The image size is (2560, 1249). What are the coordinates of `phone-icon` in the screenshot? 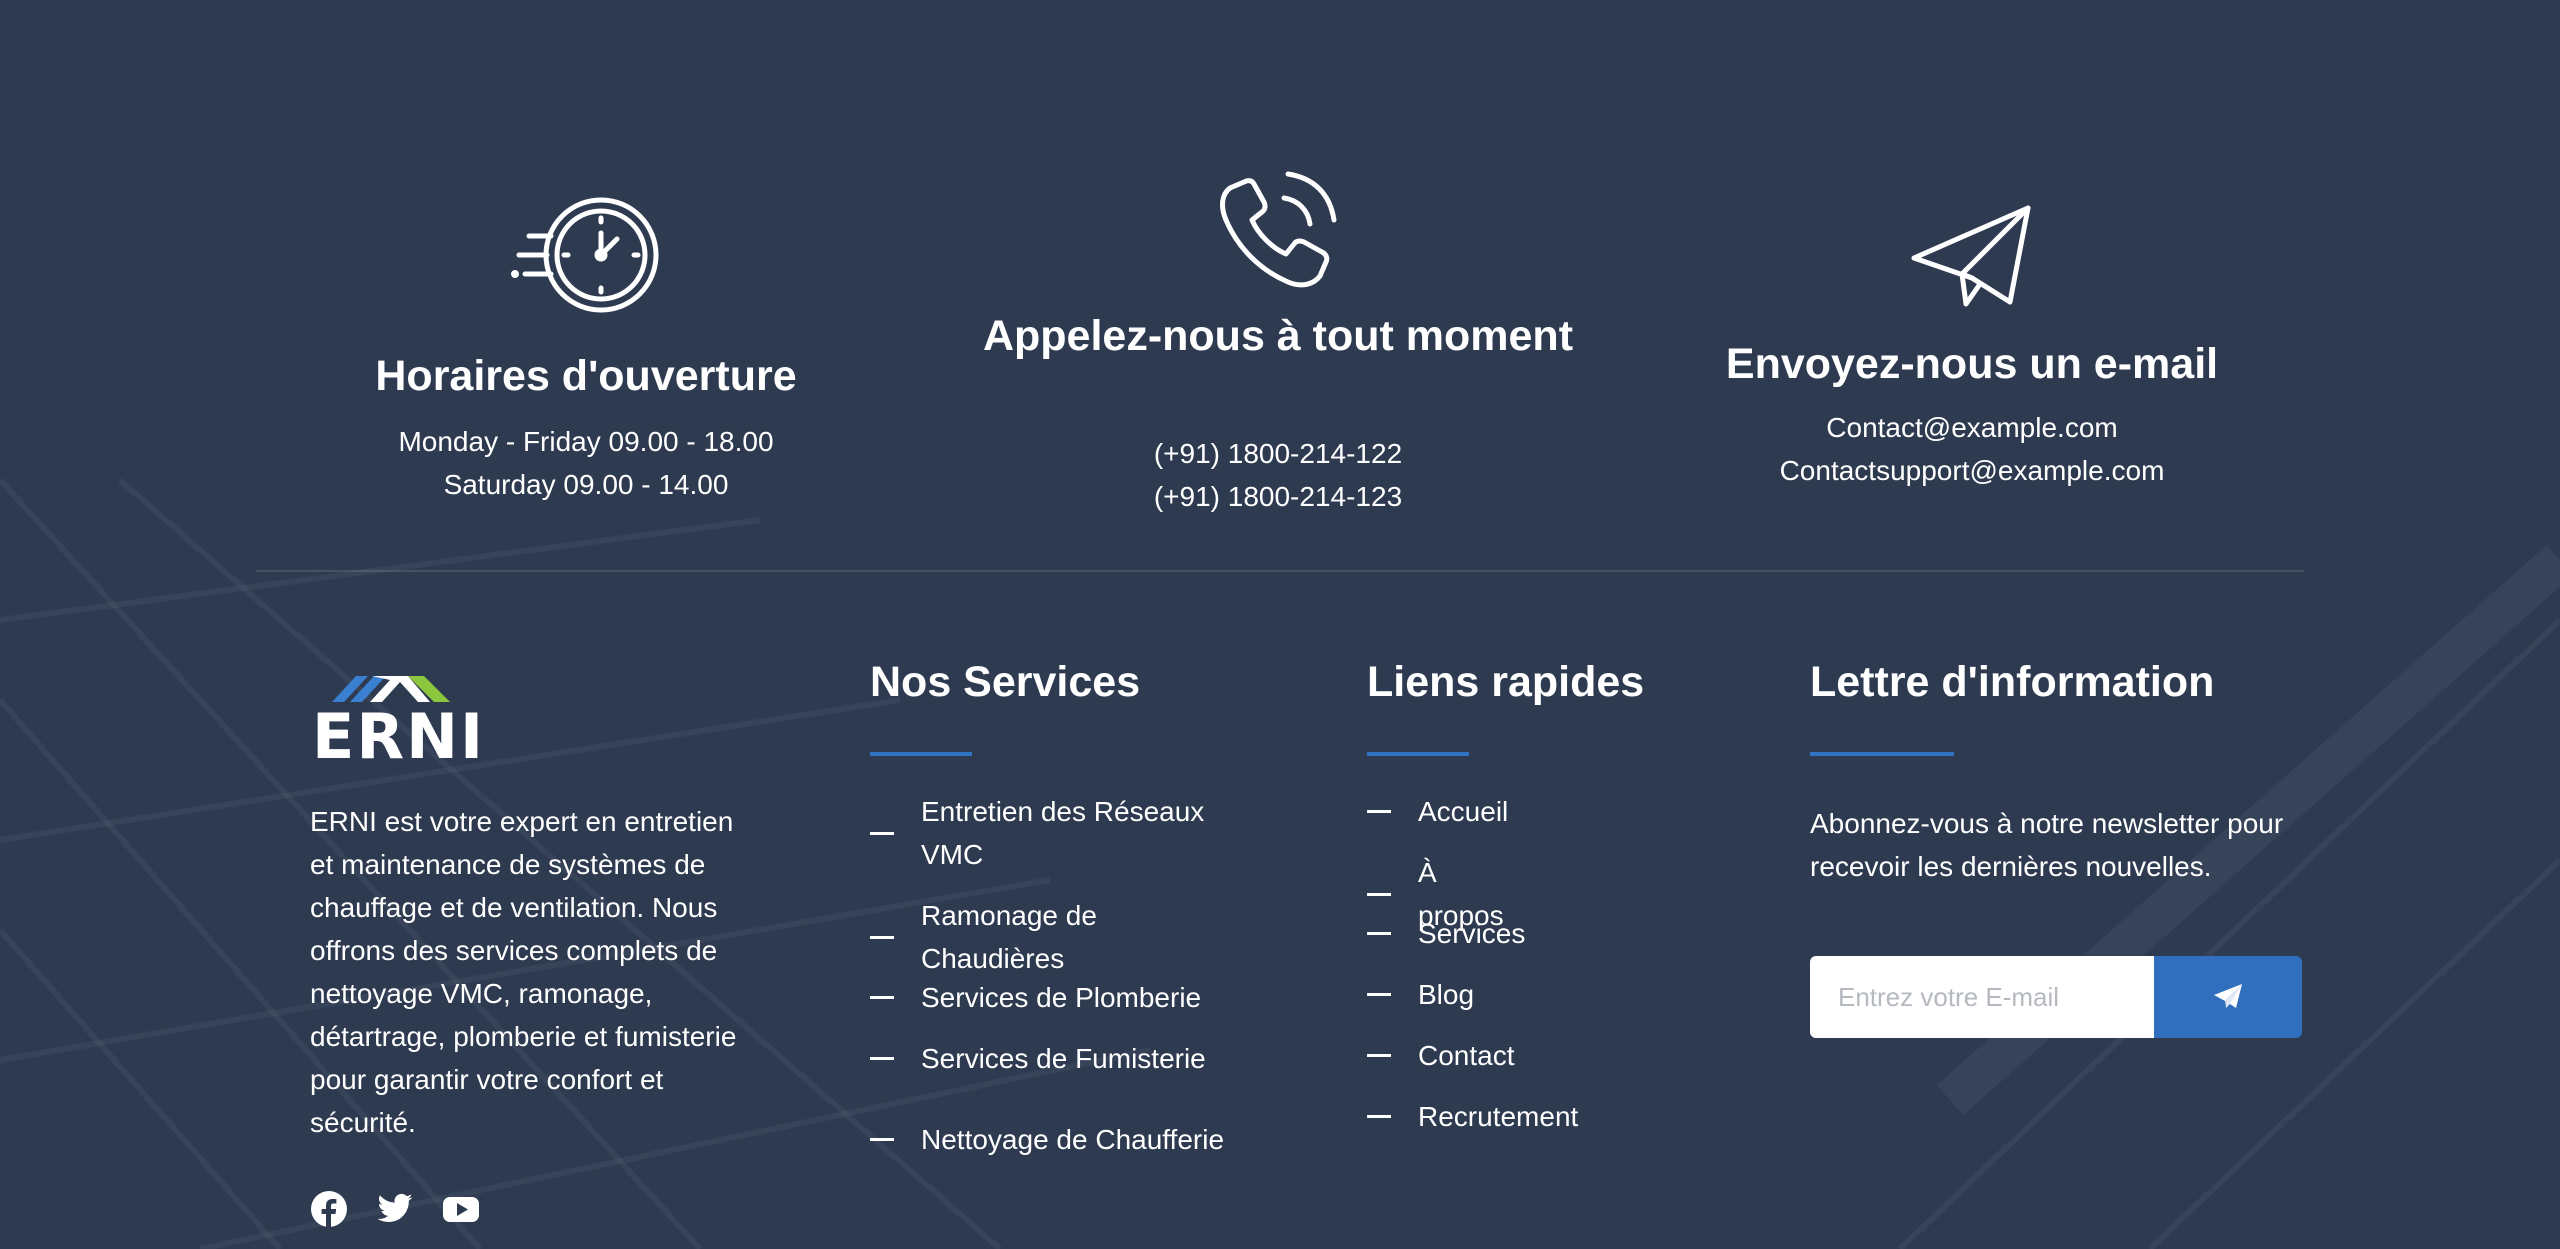 It's located at (1278, 230).